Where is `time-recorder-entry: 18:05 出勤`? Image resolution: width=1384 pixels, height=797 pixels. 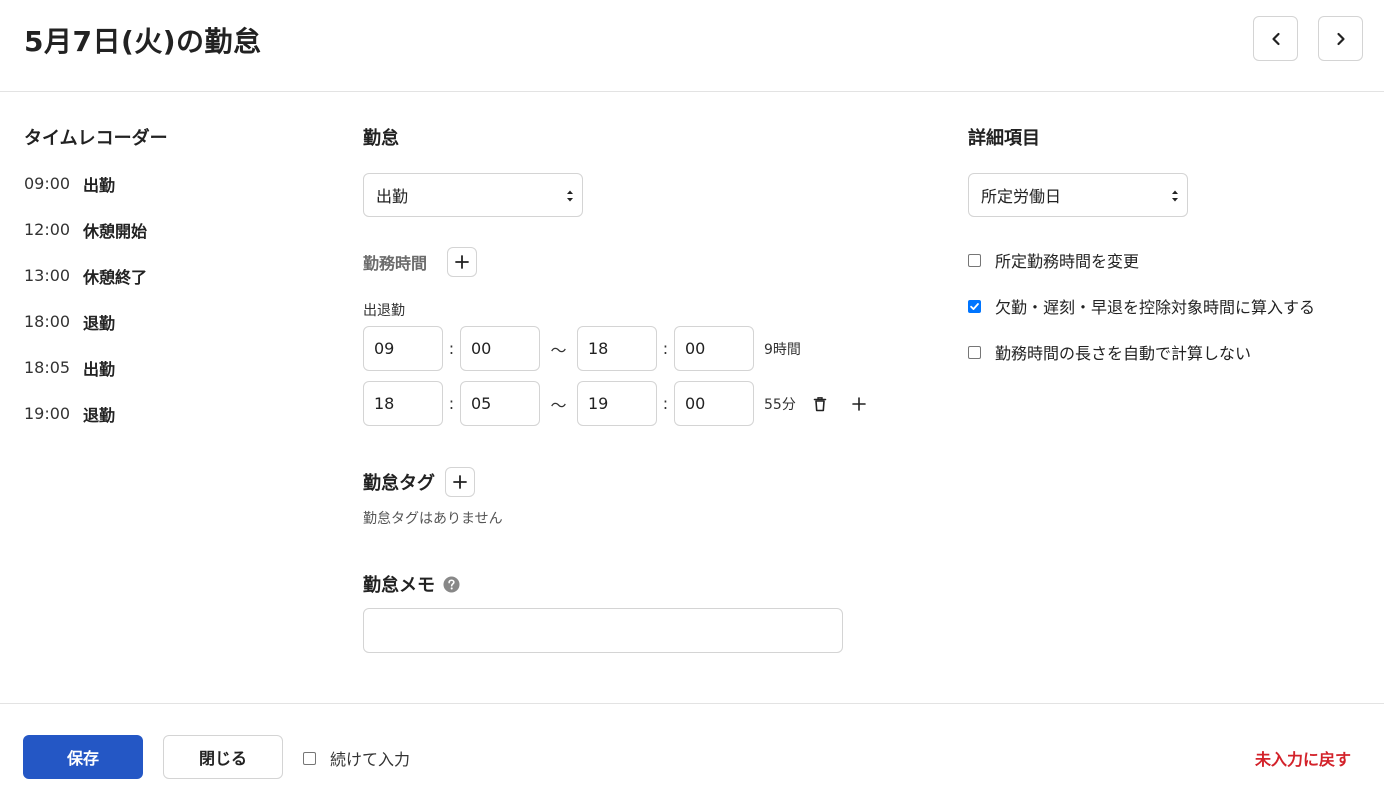 time-recorder-entry: 18:05 出勤 is located at coordinates (164, 367).